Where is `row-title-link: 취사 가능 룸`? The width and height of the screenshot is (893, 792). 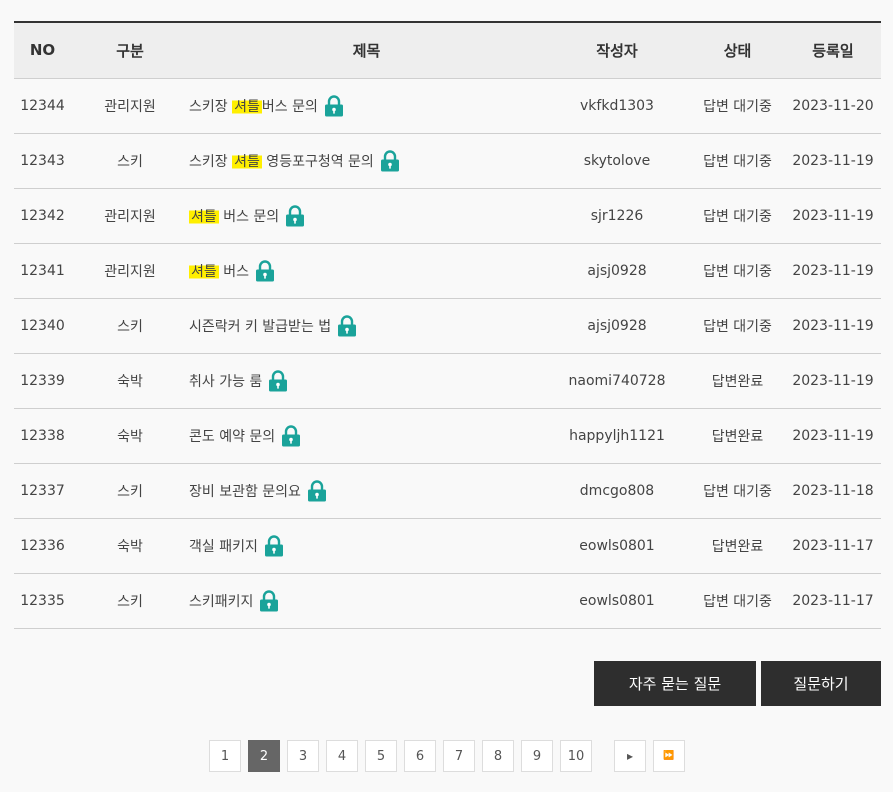 row-title-link: 취사 가능 룸 is located at coordinates (238, 380).